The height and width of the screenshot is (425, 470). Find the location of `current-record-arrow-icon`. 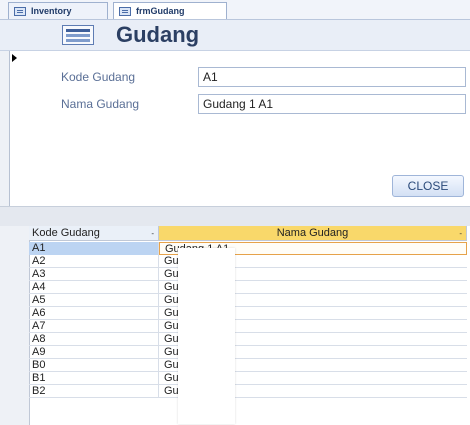

current-record-arrow-icon is located at coordinates (14, 58).